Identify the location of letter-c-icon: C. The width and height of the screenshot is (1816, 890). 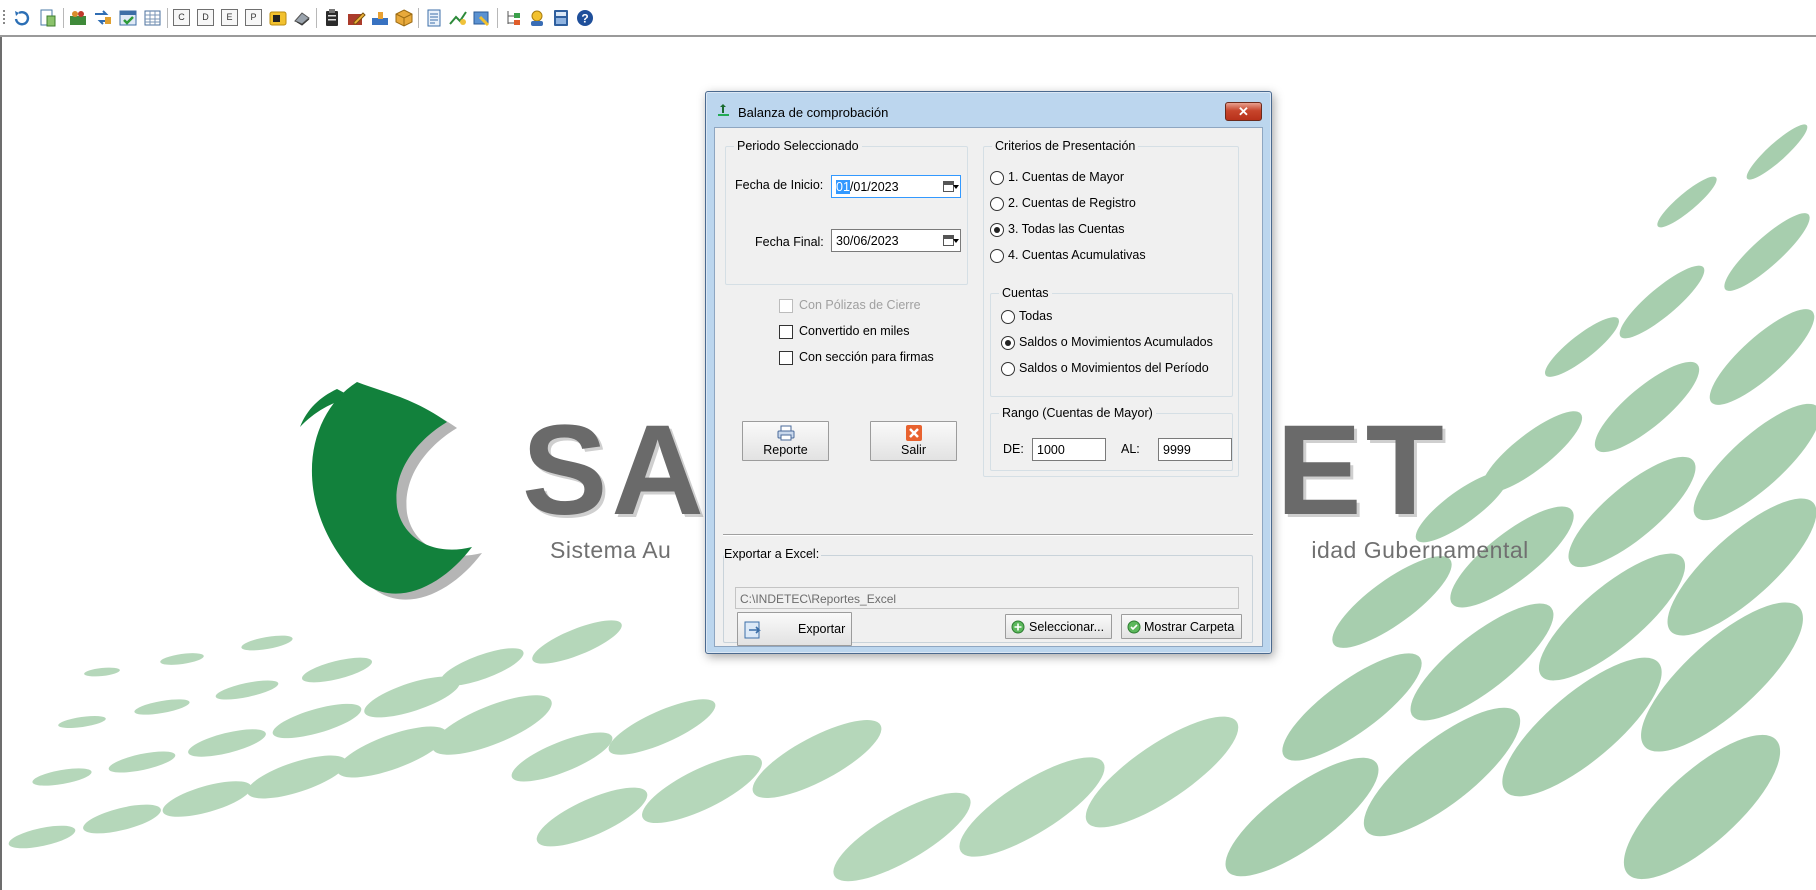
(181, 17).